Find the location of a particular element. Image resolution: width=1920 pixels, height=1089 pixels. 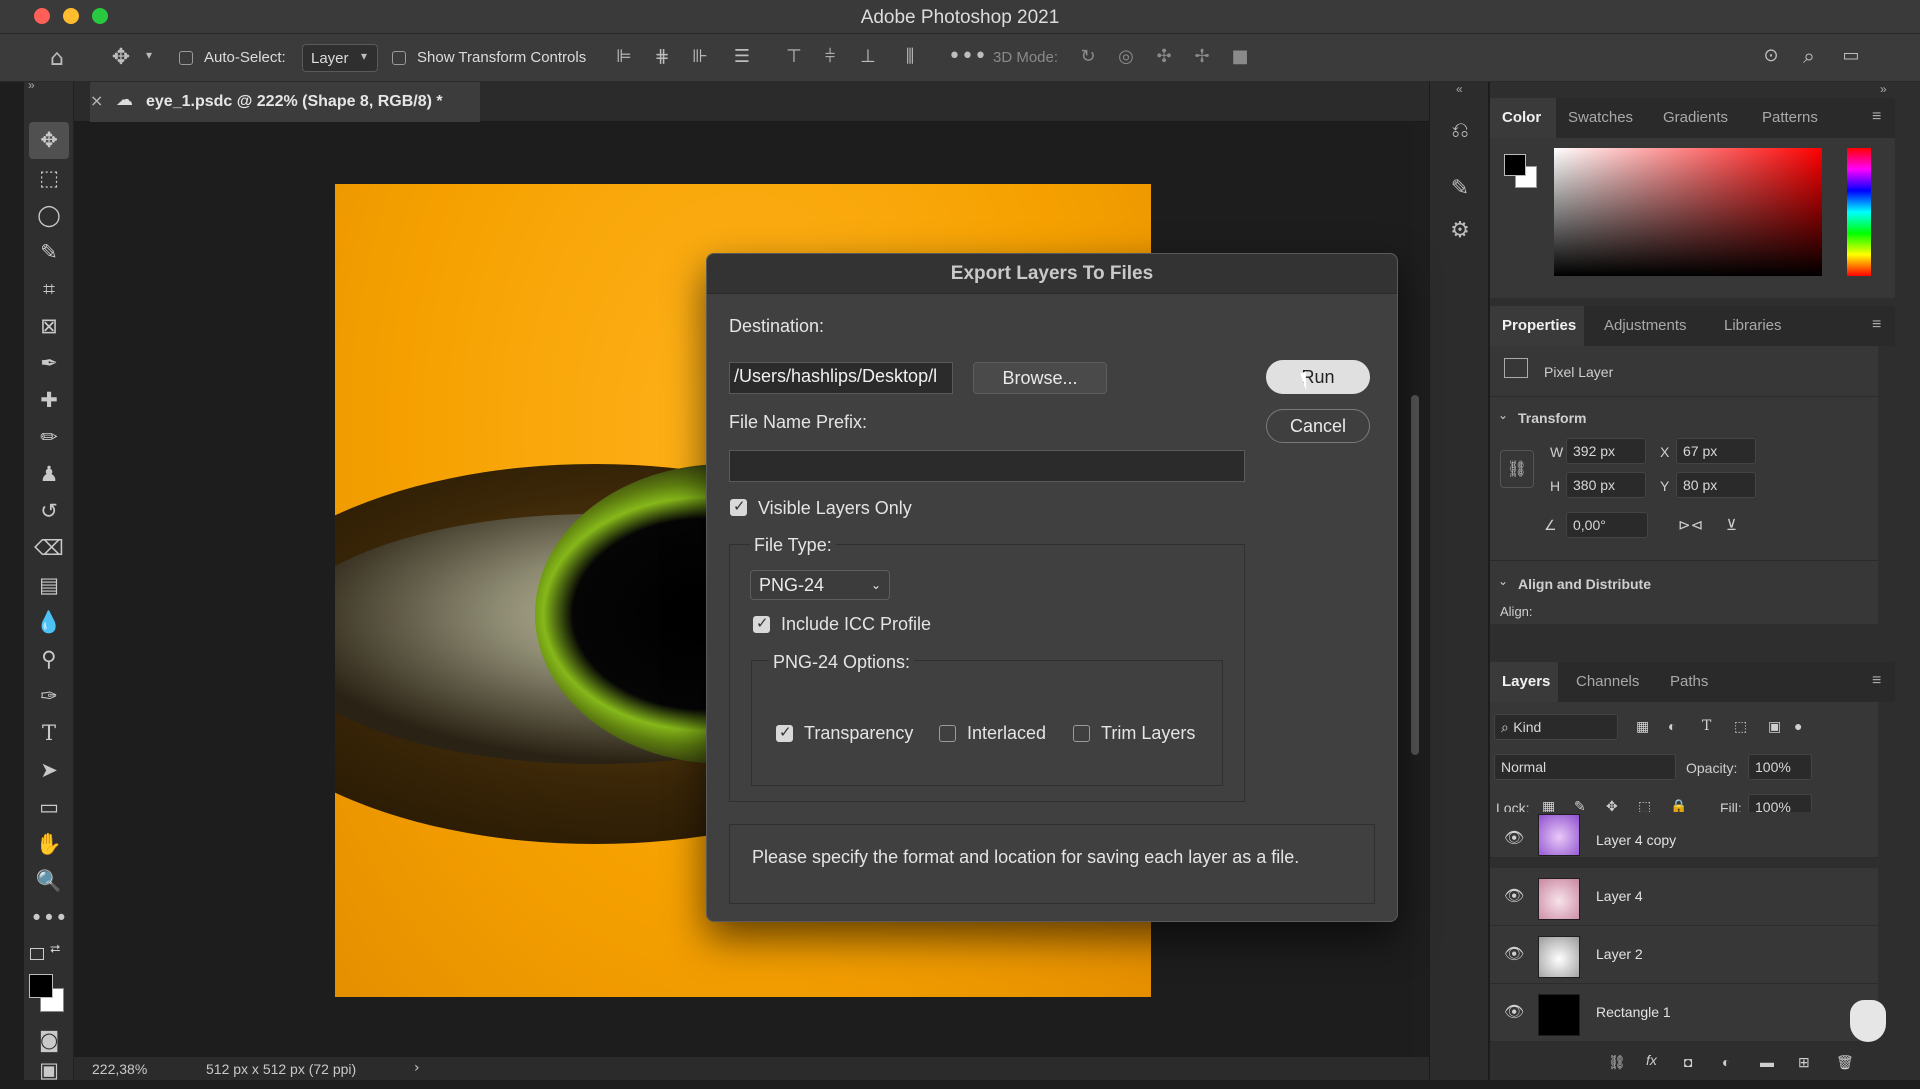

brush-tool: ✏ is located at coordinates (49, 437).